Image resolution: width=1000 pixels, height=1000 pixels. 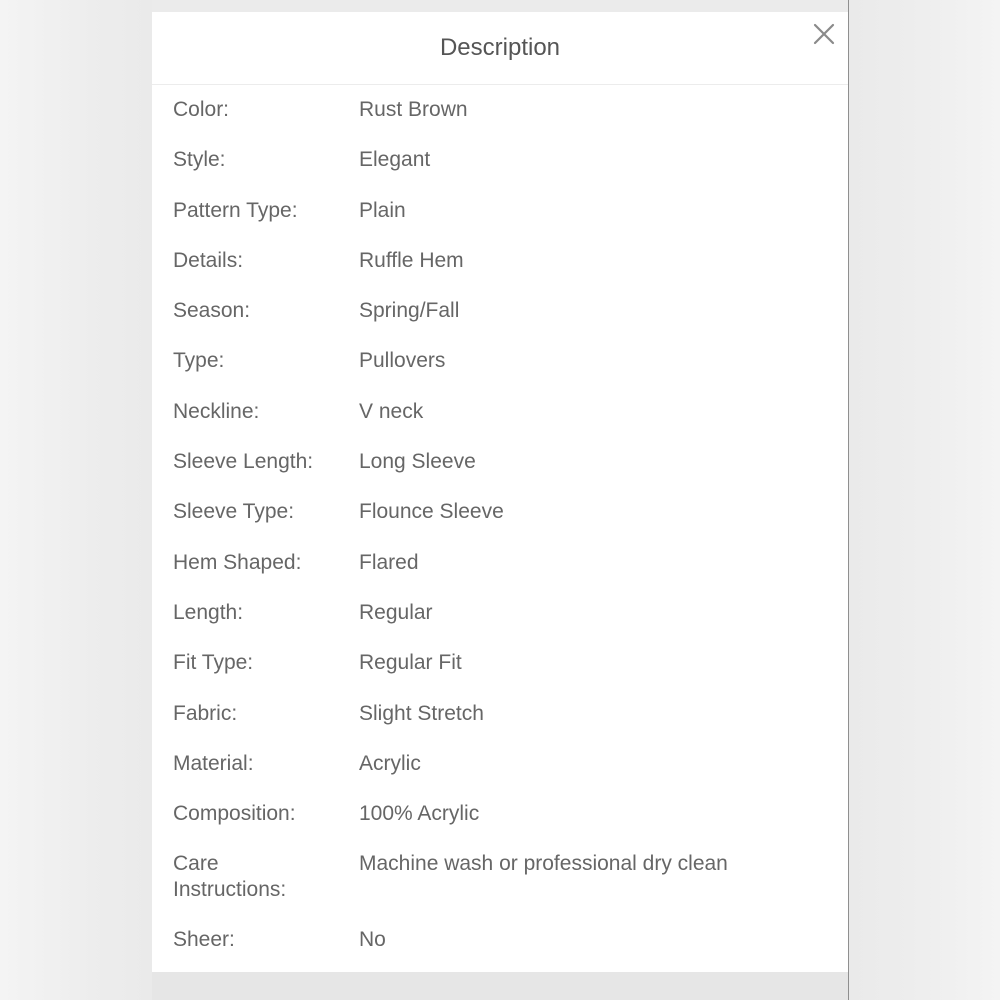 I want to click on spec-value: Rust Brown, so click(x=413, y=109).